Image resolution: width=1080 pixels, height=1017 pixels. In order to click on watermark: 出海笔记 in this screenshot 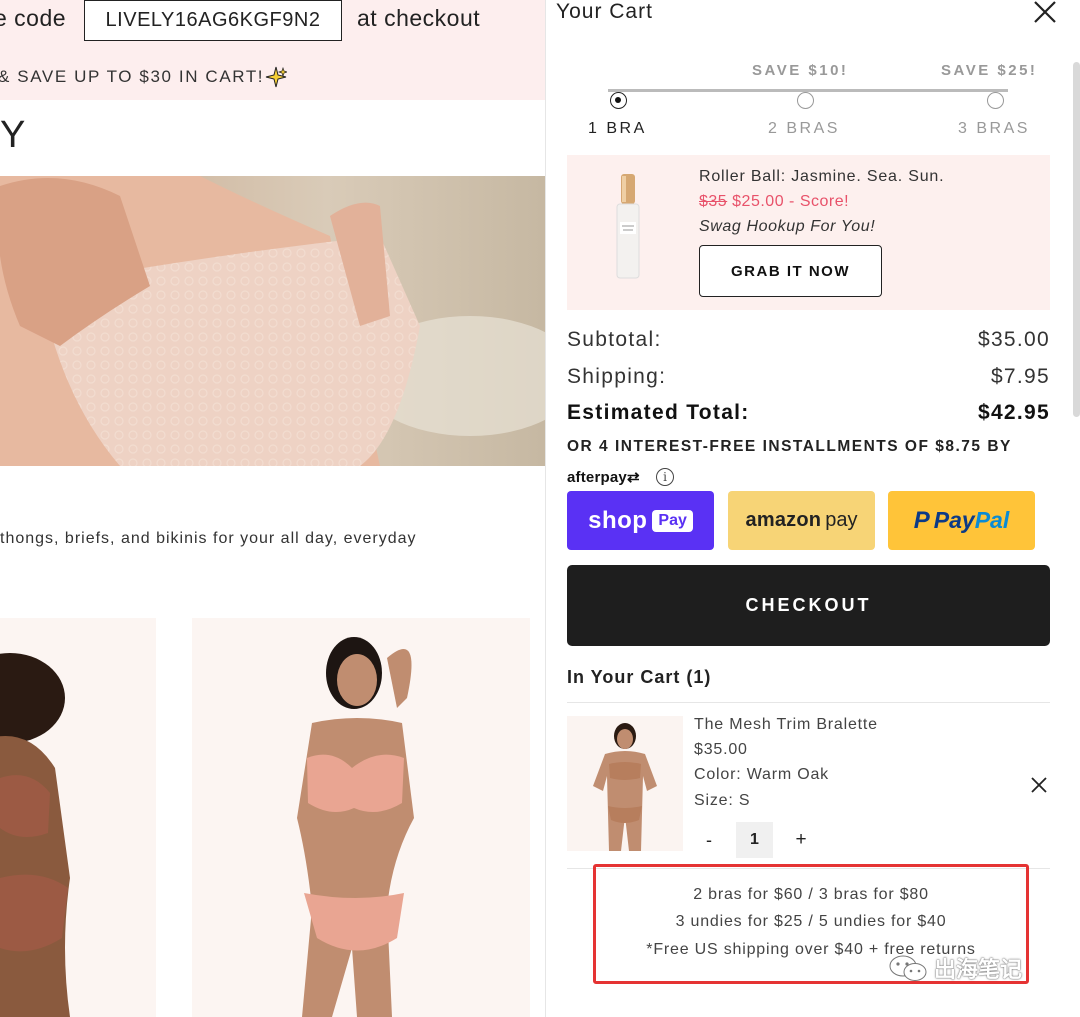, I will do `click(955, 968)`.